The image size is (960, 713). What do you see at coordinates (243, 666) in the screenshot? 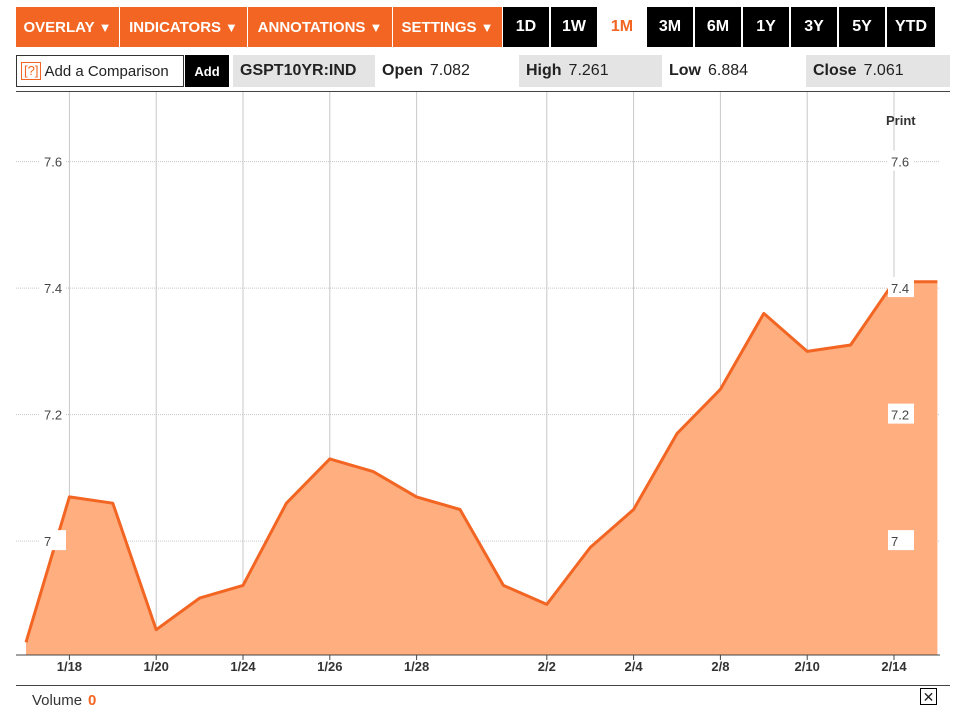
I see `x-tick-label: 1/24` at bounding box center [243, 666].